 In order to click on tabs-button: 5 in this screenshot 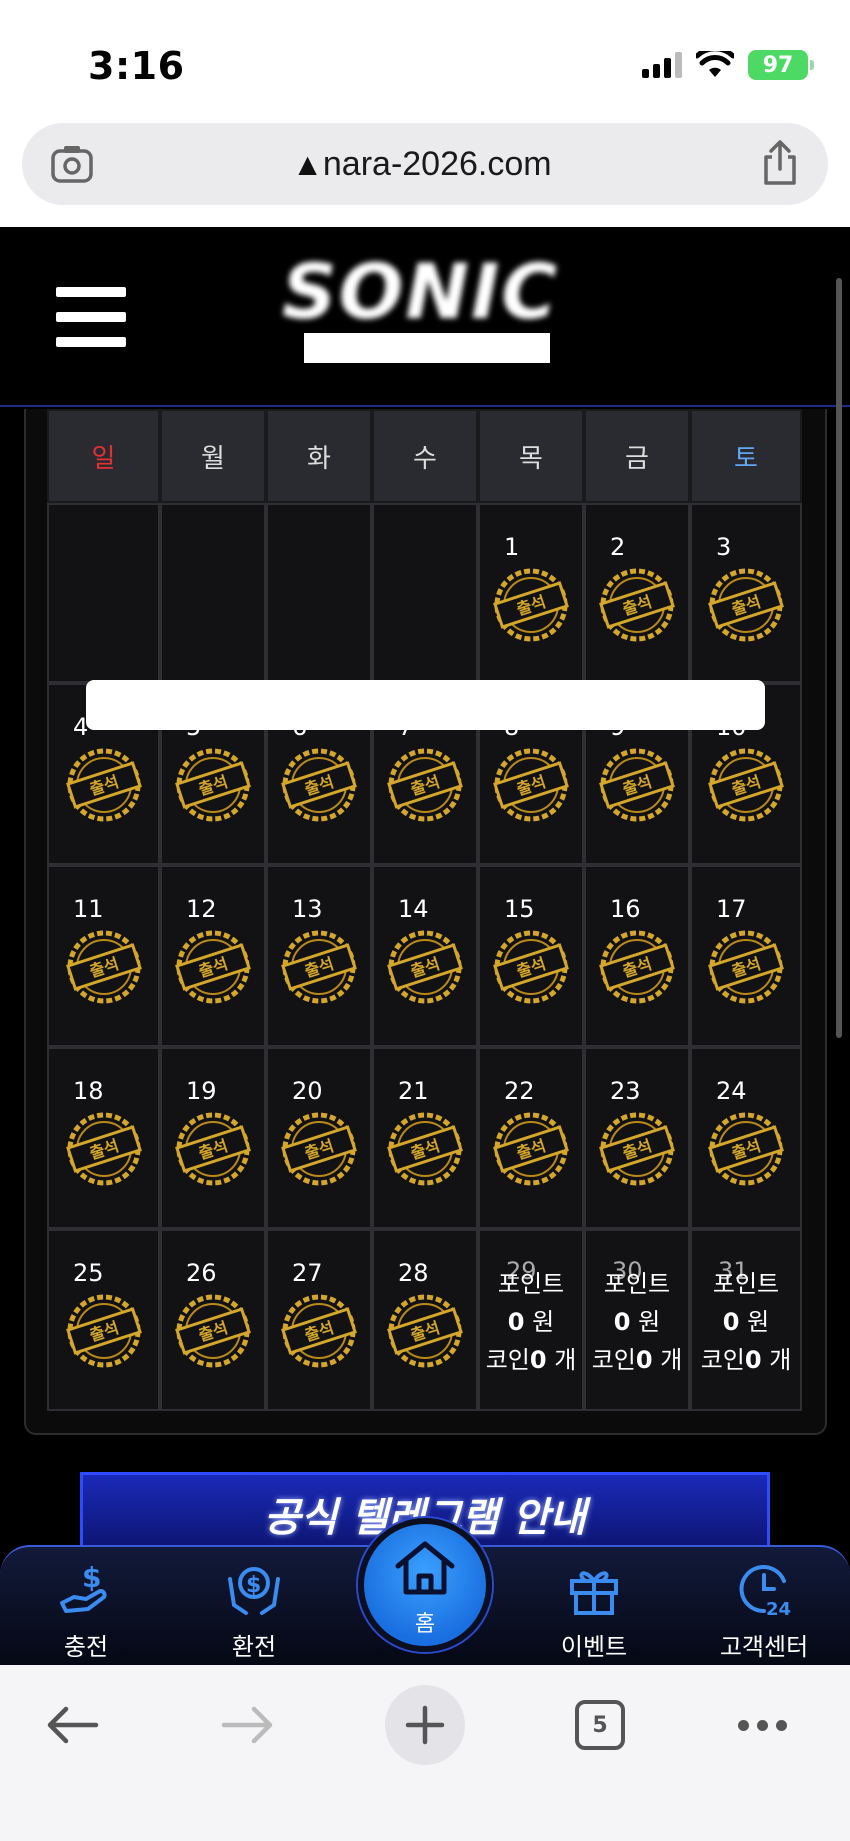, I will do `click(600, 1725)`.